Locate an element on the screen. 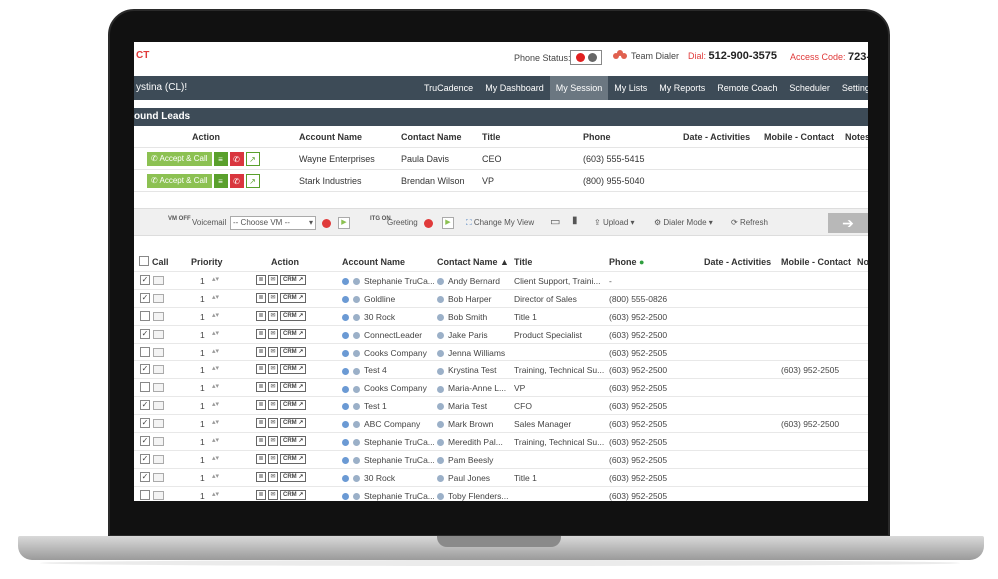 The height and width of the screenshot is (579, 998). nav-item-trucadence: TruCadence is located at coordinates (448, 88).